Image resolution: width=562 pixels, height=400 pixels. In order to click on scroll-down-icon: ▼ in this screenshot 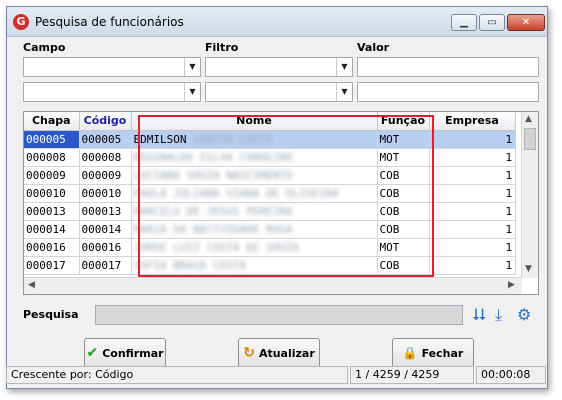, I will do `click(528, 269)`.